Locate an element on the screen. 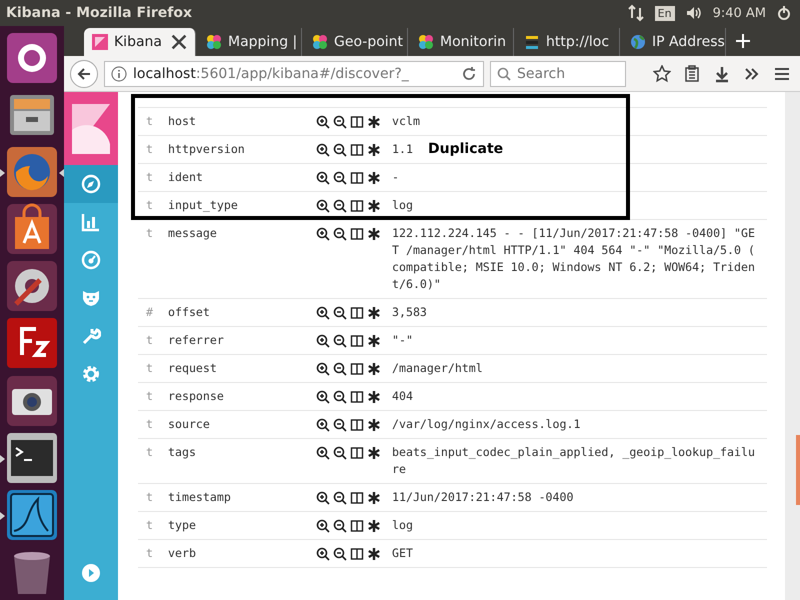 Image resolution: width=800 pixels, height=600 pixels. clock: 9:40 AM is located at coordinates (739, 13).